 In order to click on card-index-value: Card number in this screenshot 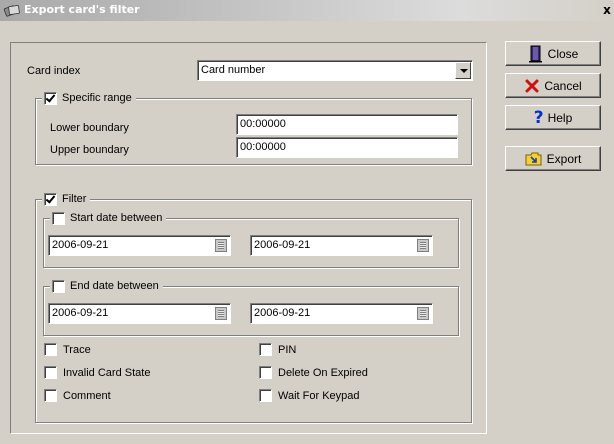, I will do `click(233, 70)`.